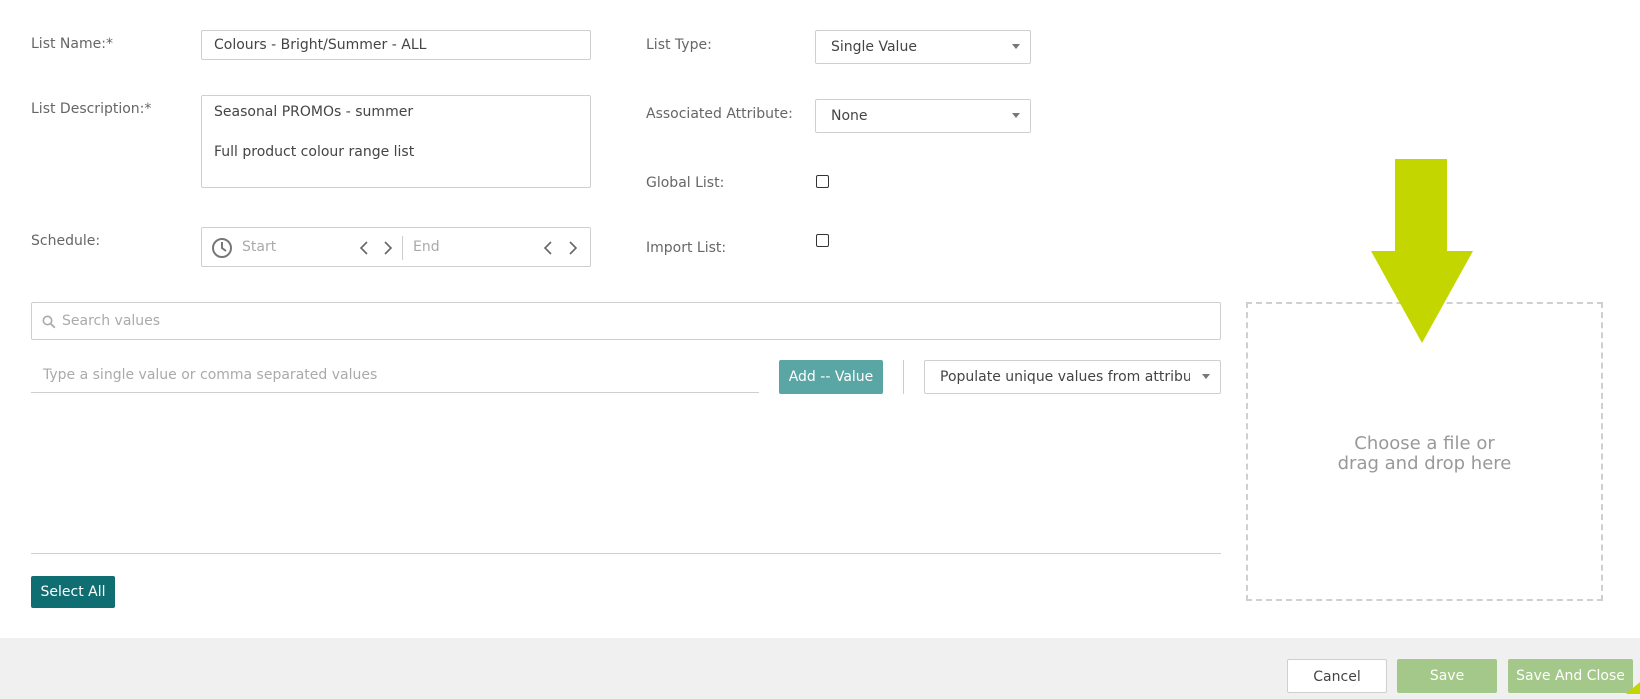 The width and height of the screenshot is (1640, 699). I want to click on list-name-value: Colours - Bright/Summer - ALL, so click(320, 45).